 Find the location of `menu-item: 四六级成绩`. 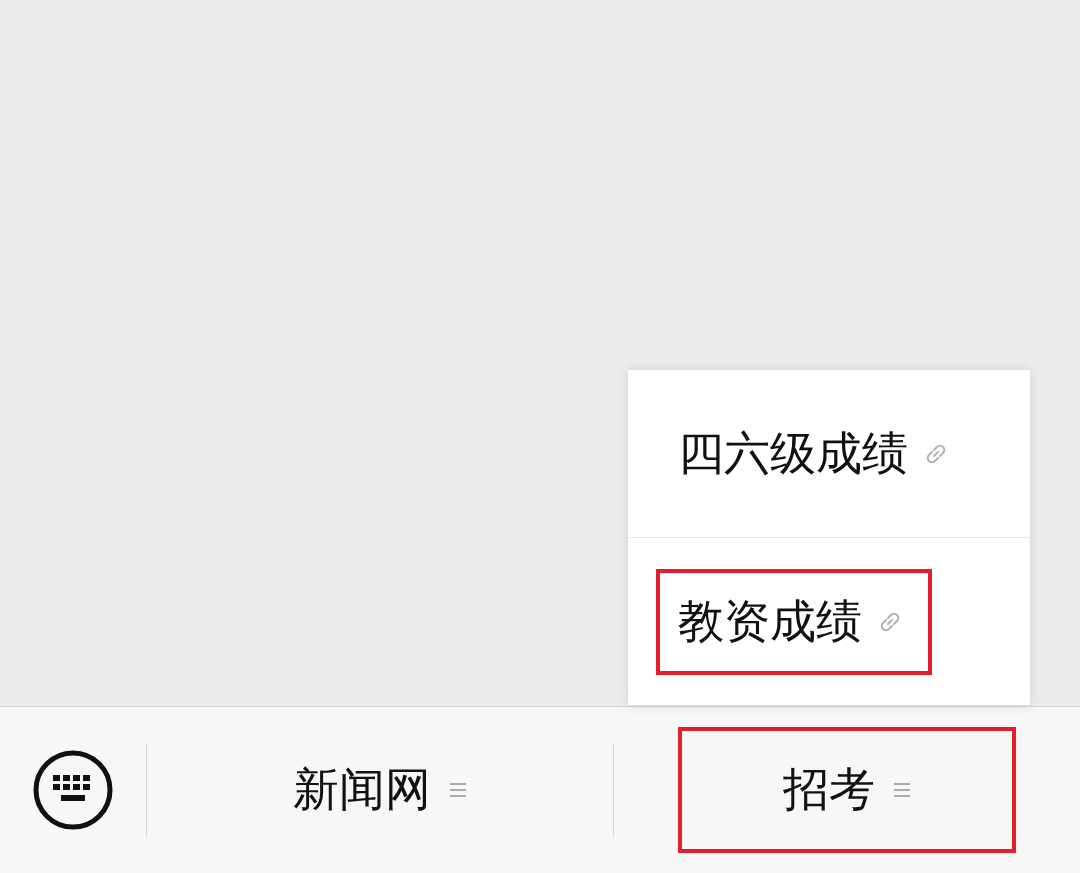

menu-item: 四六级成绩 is located at coordinates (817, 453).